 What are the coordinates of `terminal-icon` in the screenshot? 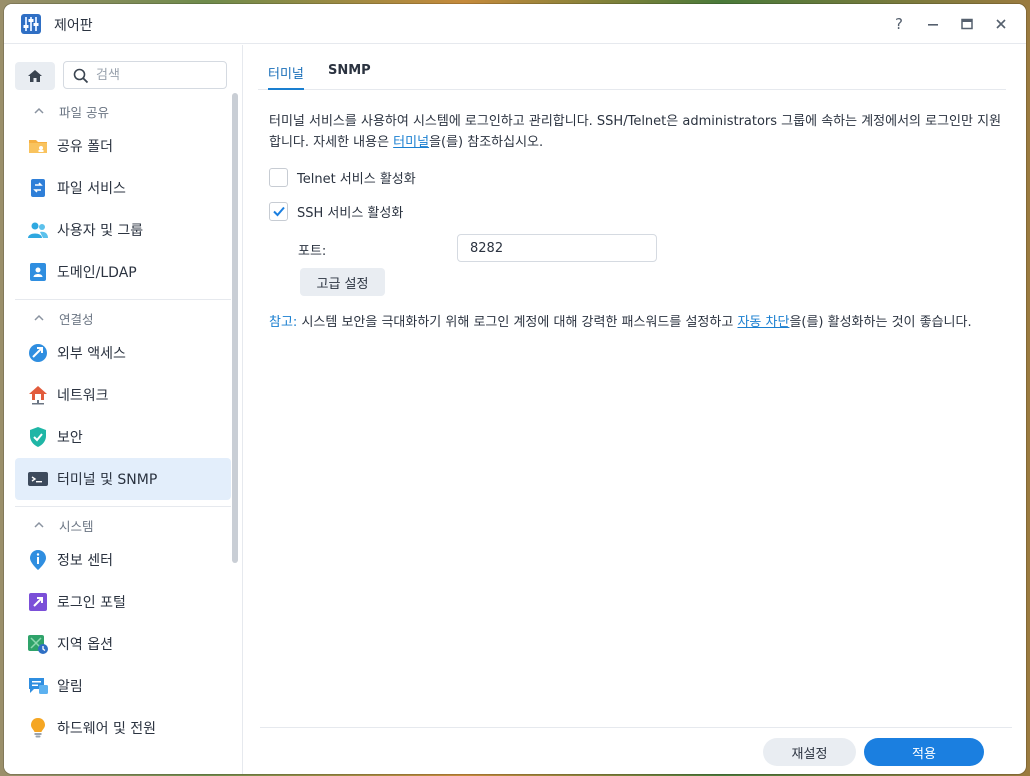 It's located at (38, 479).